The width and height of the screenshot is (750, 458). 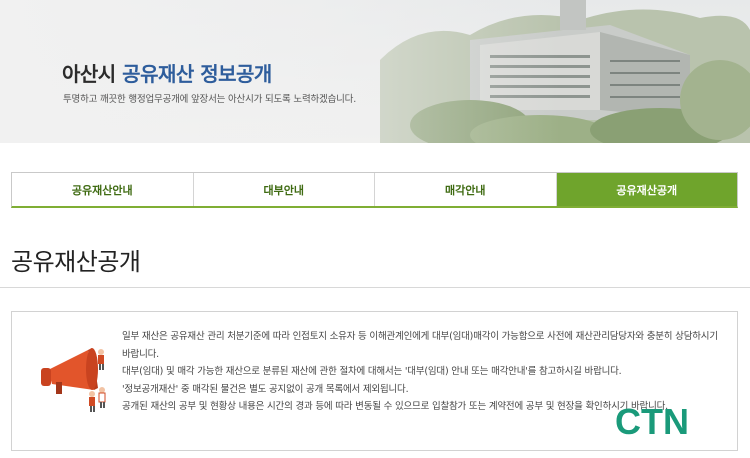 I want to click on ctn-watermark-logo: CTN, so click(x=652, y=421).